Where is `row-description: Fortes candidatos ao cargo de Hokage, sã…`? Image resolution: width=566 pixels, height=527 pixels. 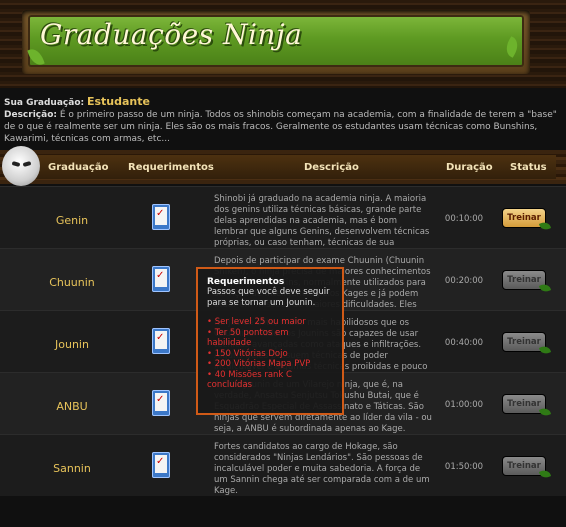 row-description: Fortes candidatos ao cargo de Hokage, sã… is located at coordinates (322, 469).